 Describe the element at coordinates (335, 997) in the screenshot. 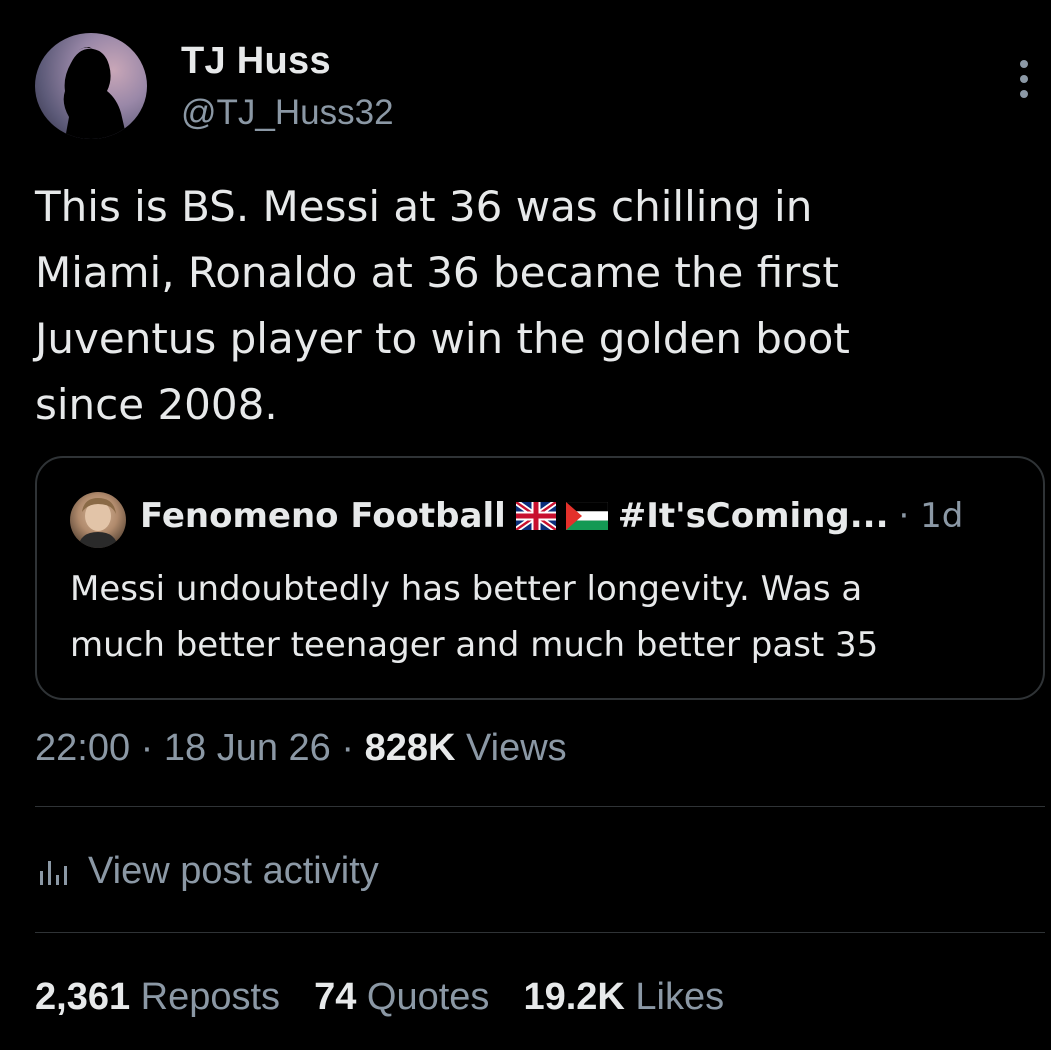

I see `quotes-count: 74` at that location.